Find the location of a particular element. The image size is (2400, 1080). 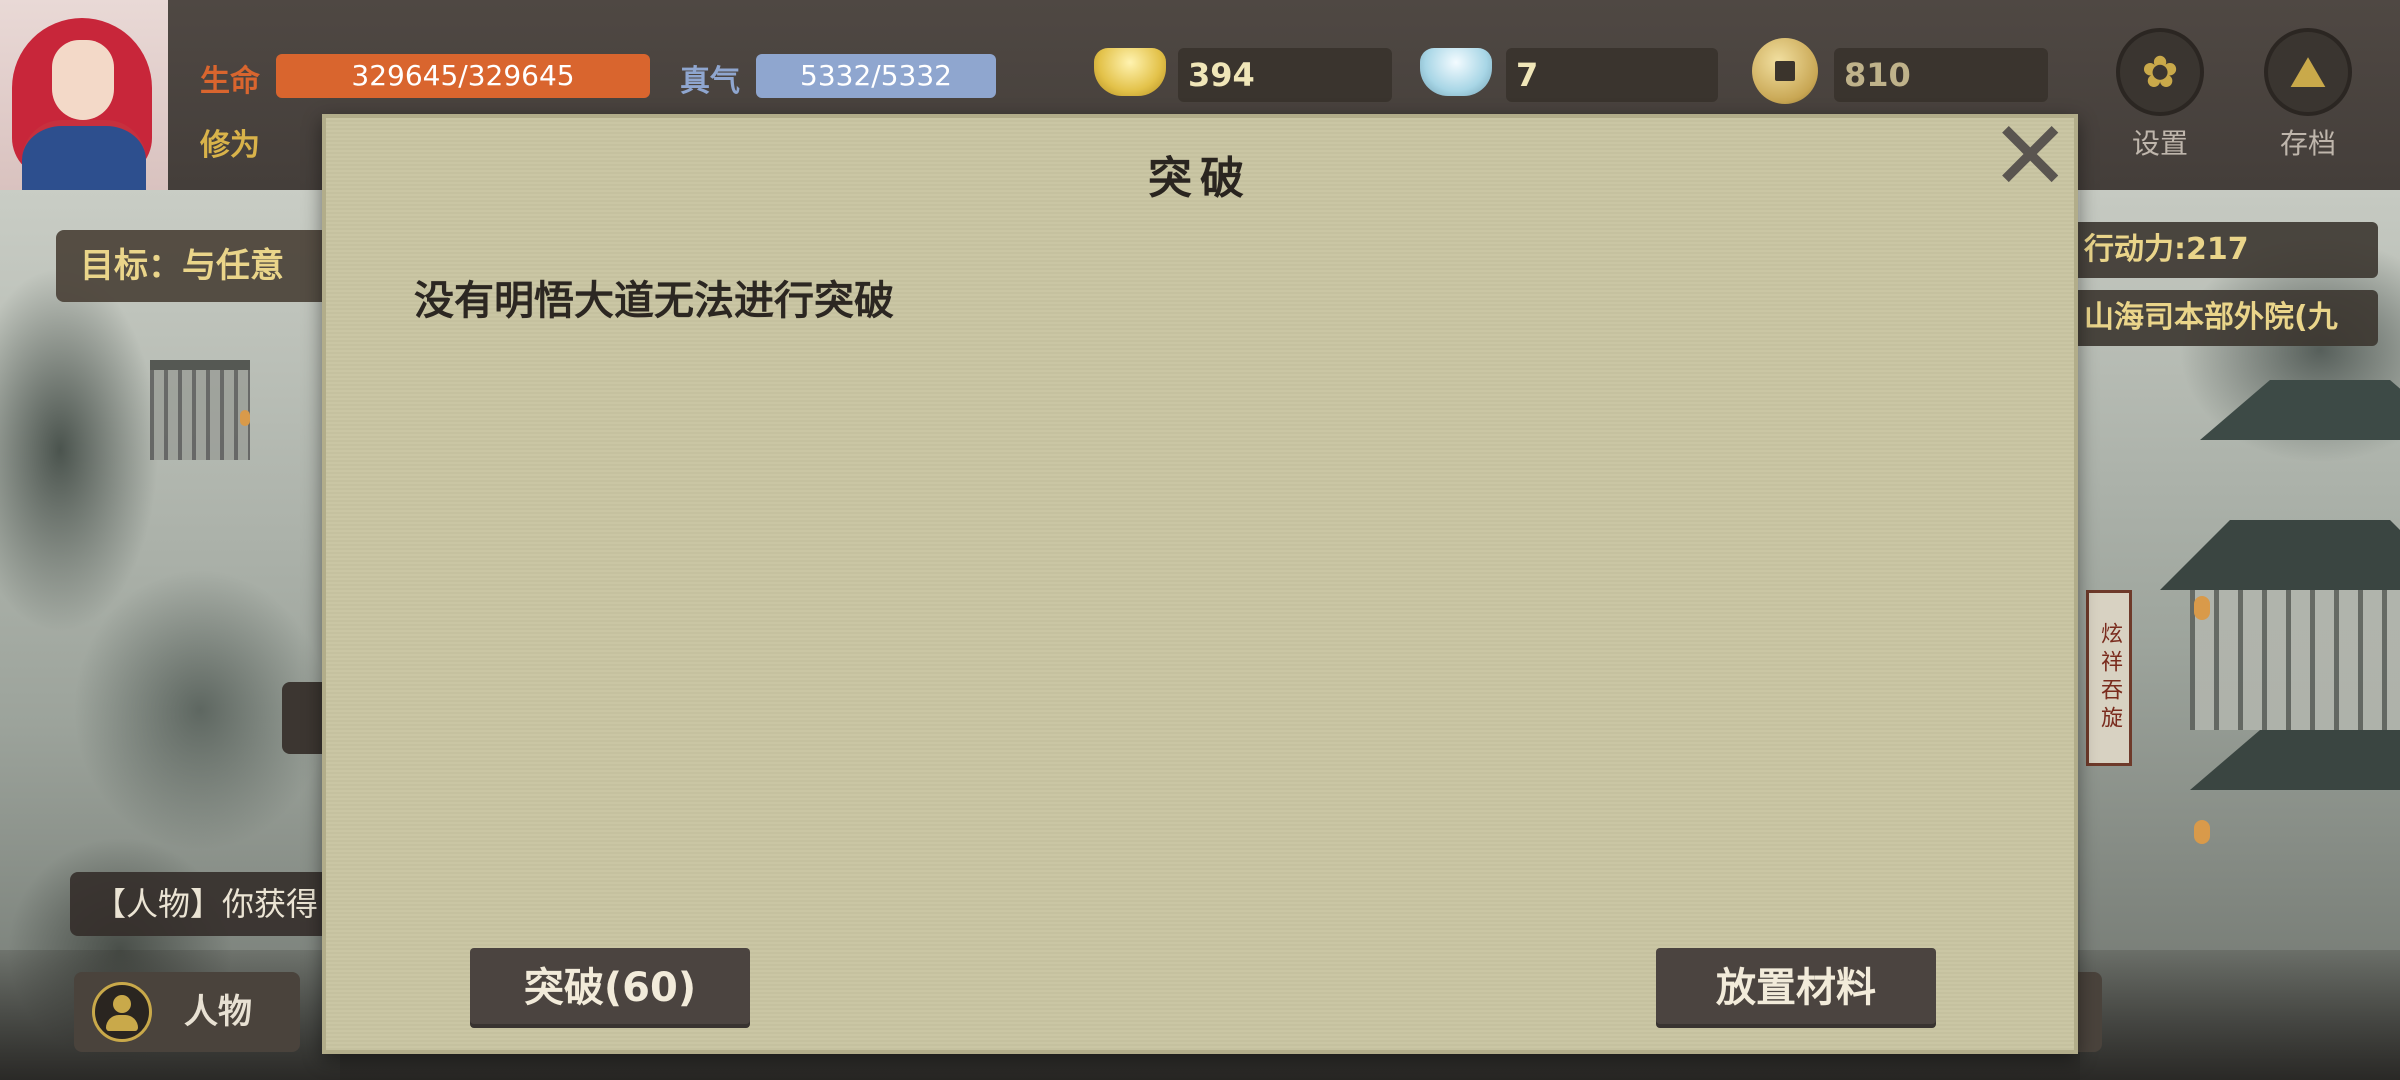

action-power: 行动力:217 is located at coordinates (2226, 250).